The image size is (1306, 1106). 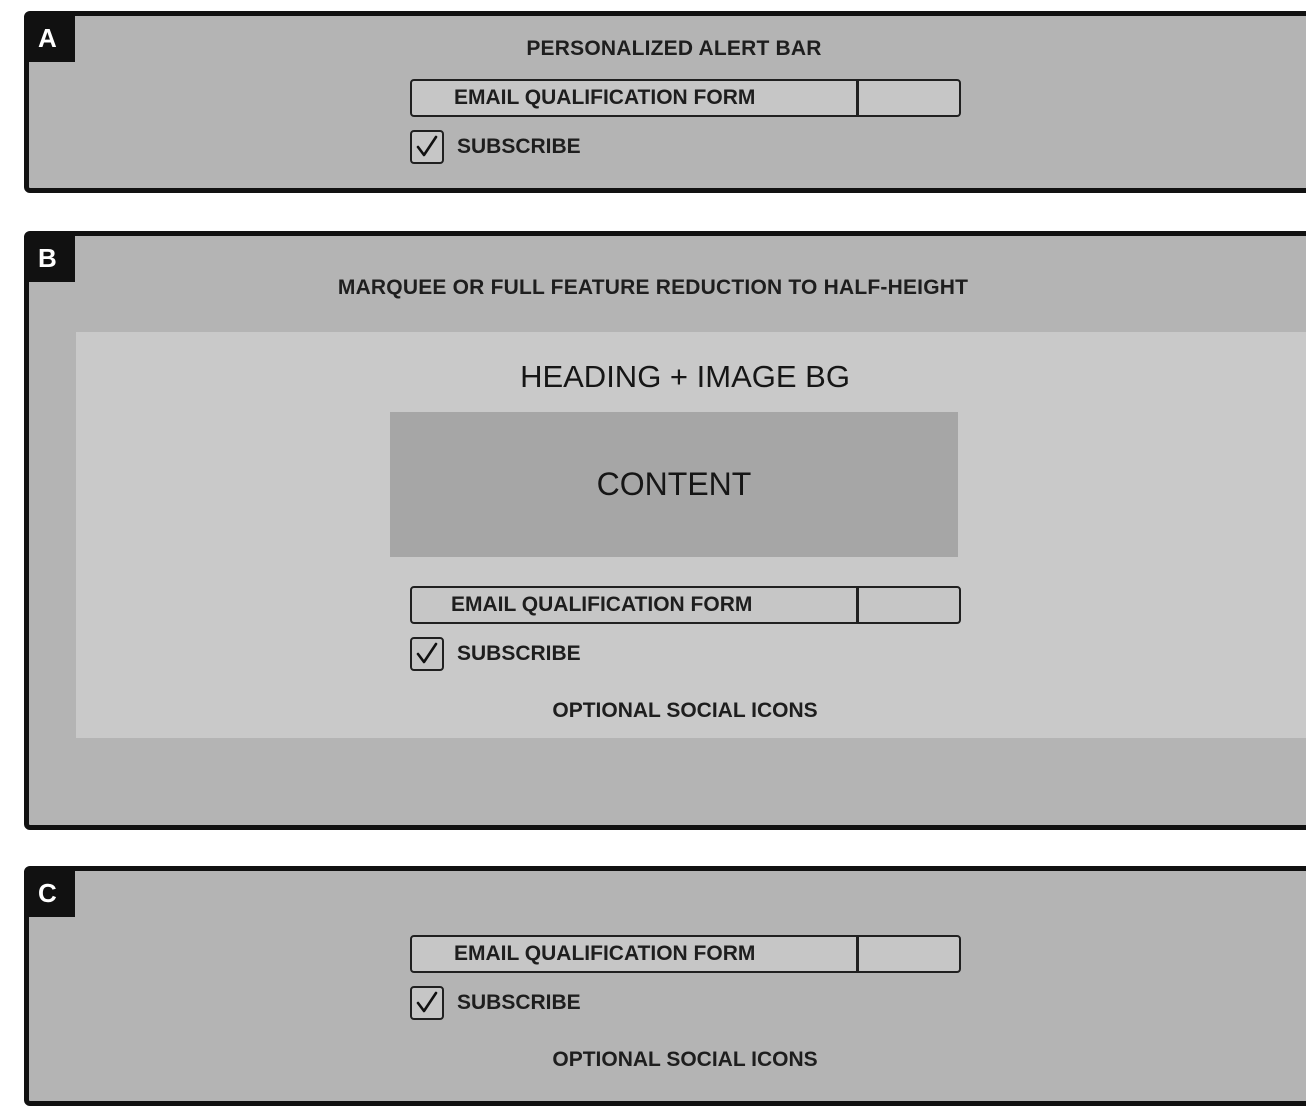 What do you see at coordinates (674, 48) in the screenshot?
I see `panel-a-title: PERSONALIZED ALERT BAR` at bounding box center [674, 48].